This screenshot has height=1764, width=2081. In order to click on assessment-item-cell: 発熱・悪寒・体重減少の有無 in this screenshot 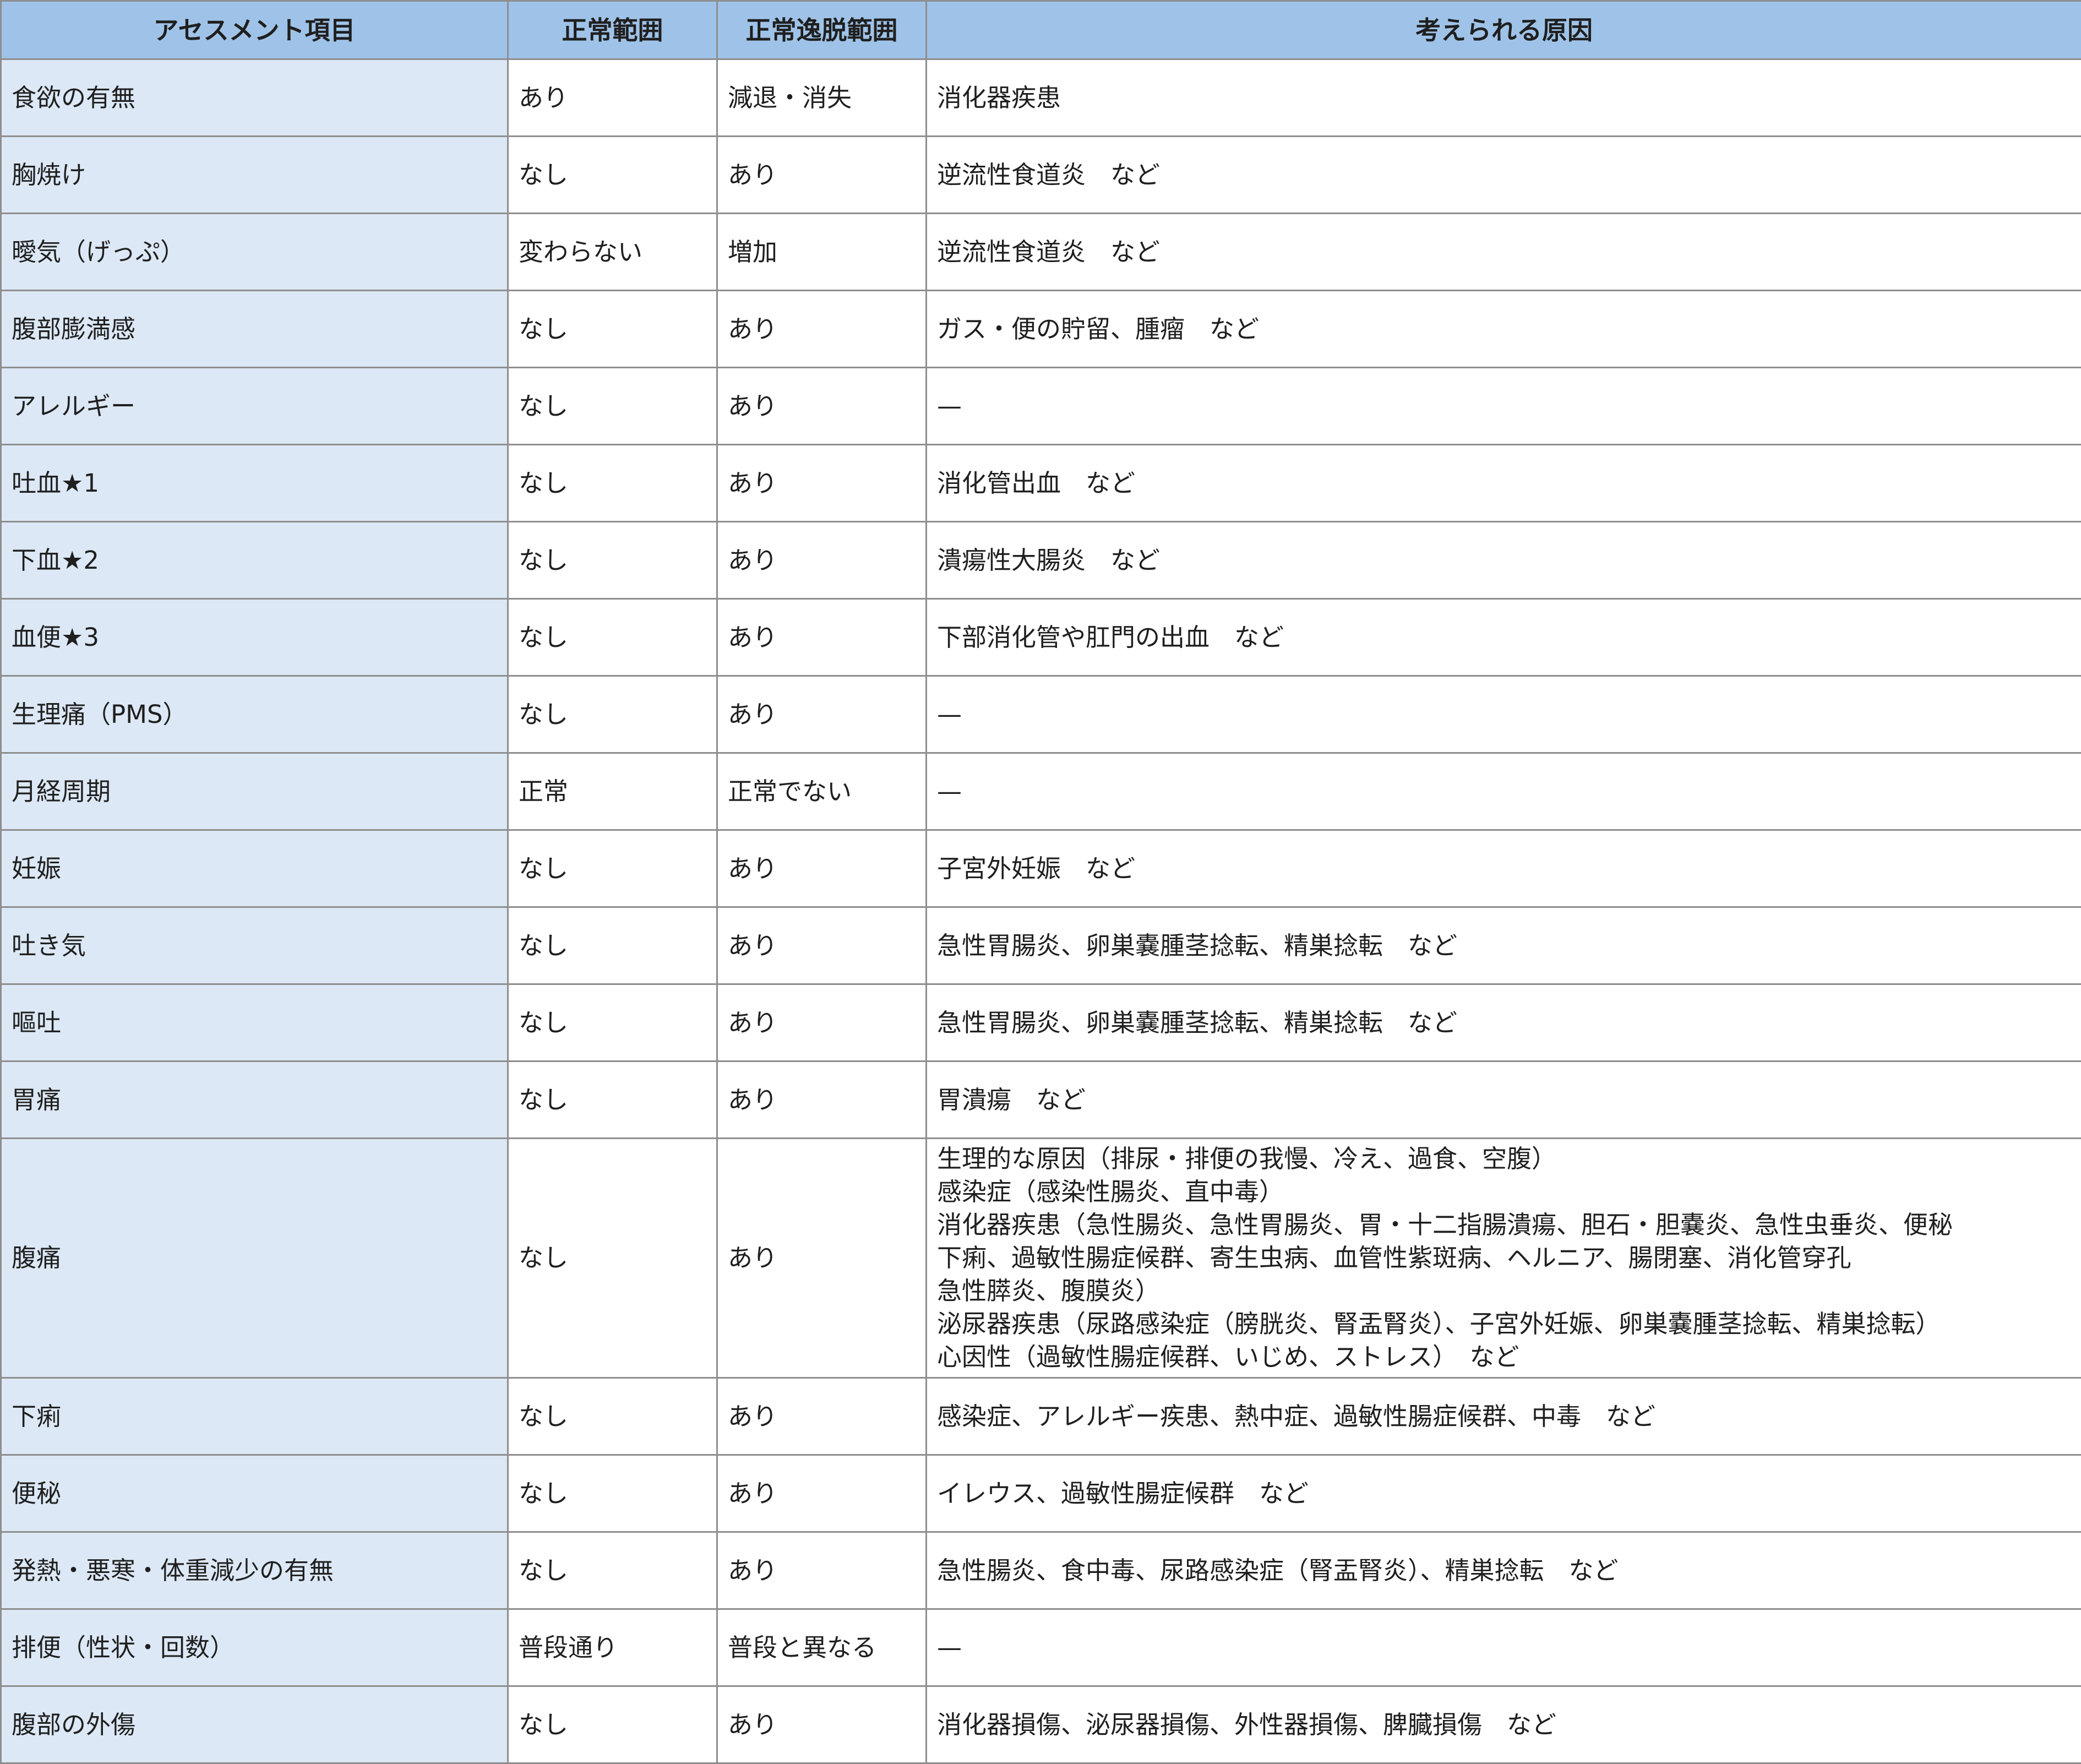, I will do `click(254, 1570)`.